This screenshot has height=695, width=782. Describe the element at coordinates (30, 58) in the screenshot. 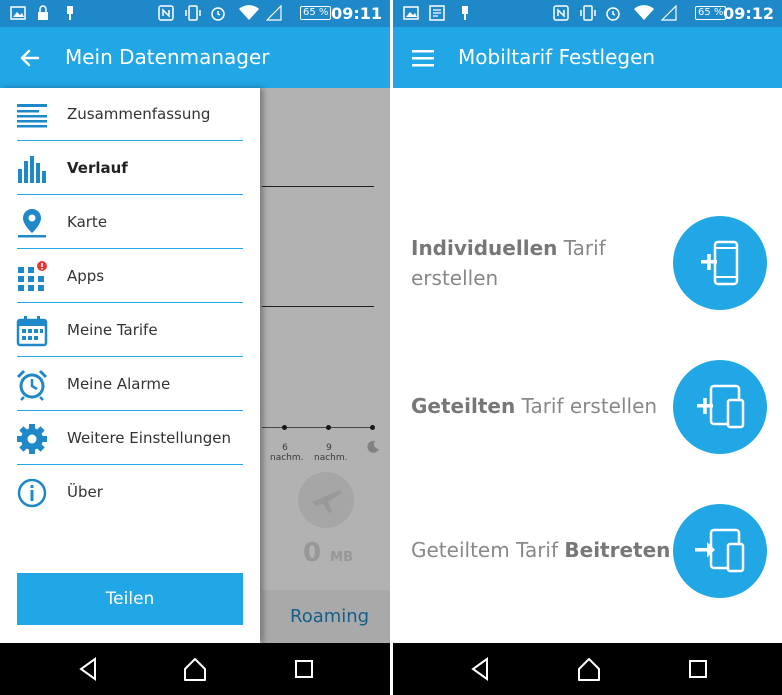

I see `back-arrow-icon` at that location.